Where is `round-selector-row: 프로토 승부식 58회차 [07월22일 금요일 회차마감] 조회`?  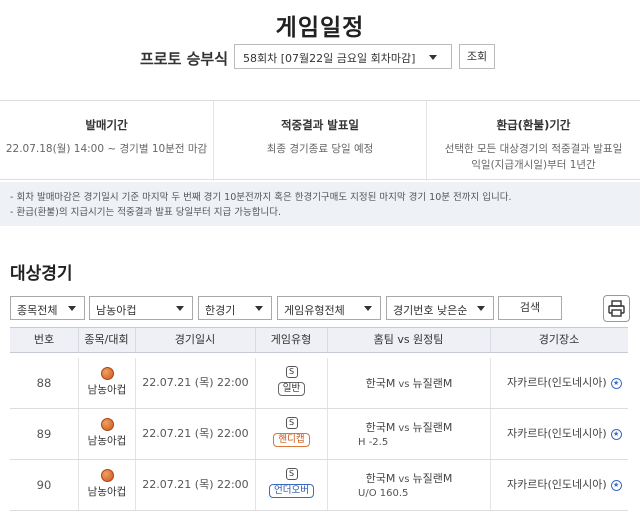 round-selector-row: 프로토 승부식 58회차 [07월22일 금요일 회차마감] 조회 is located at coordinates (320, 57).